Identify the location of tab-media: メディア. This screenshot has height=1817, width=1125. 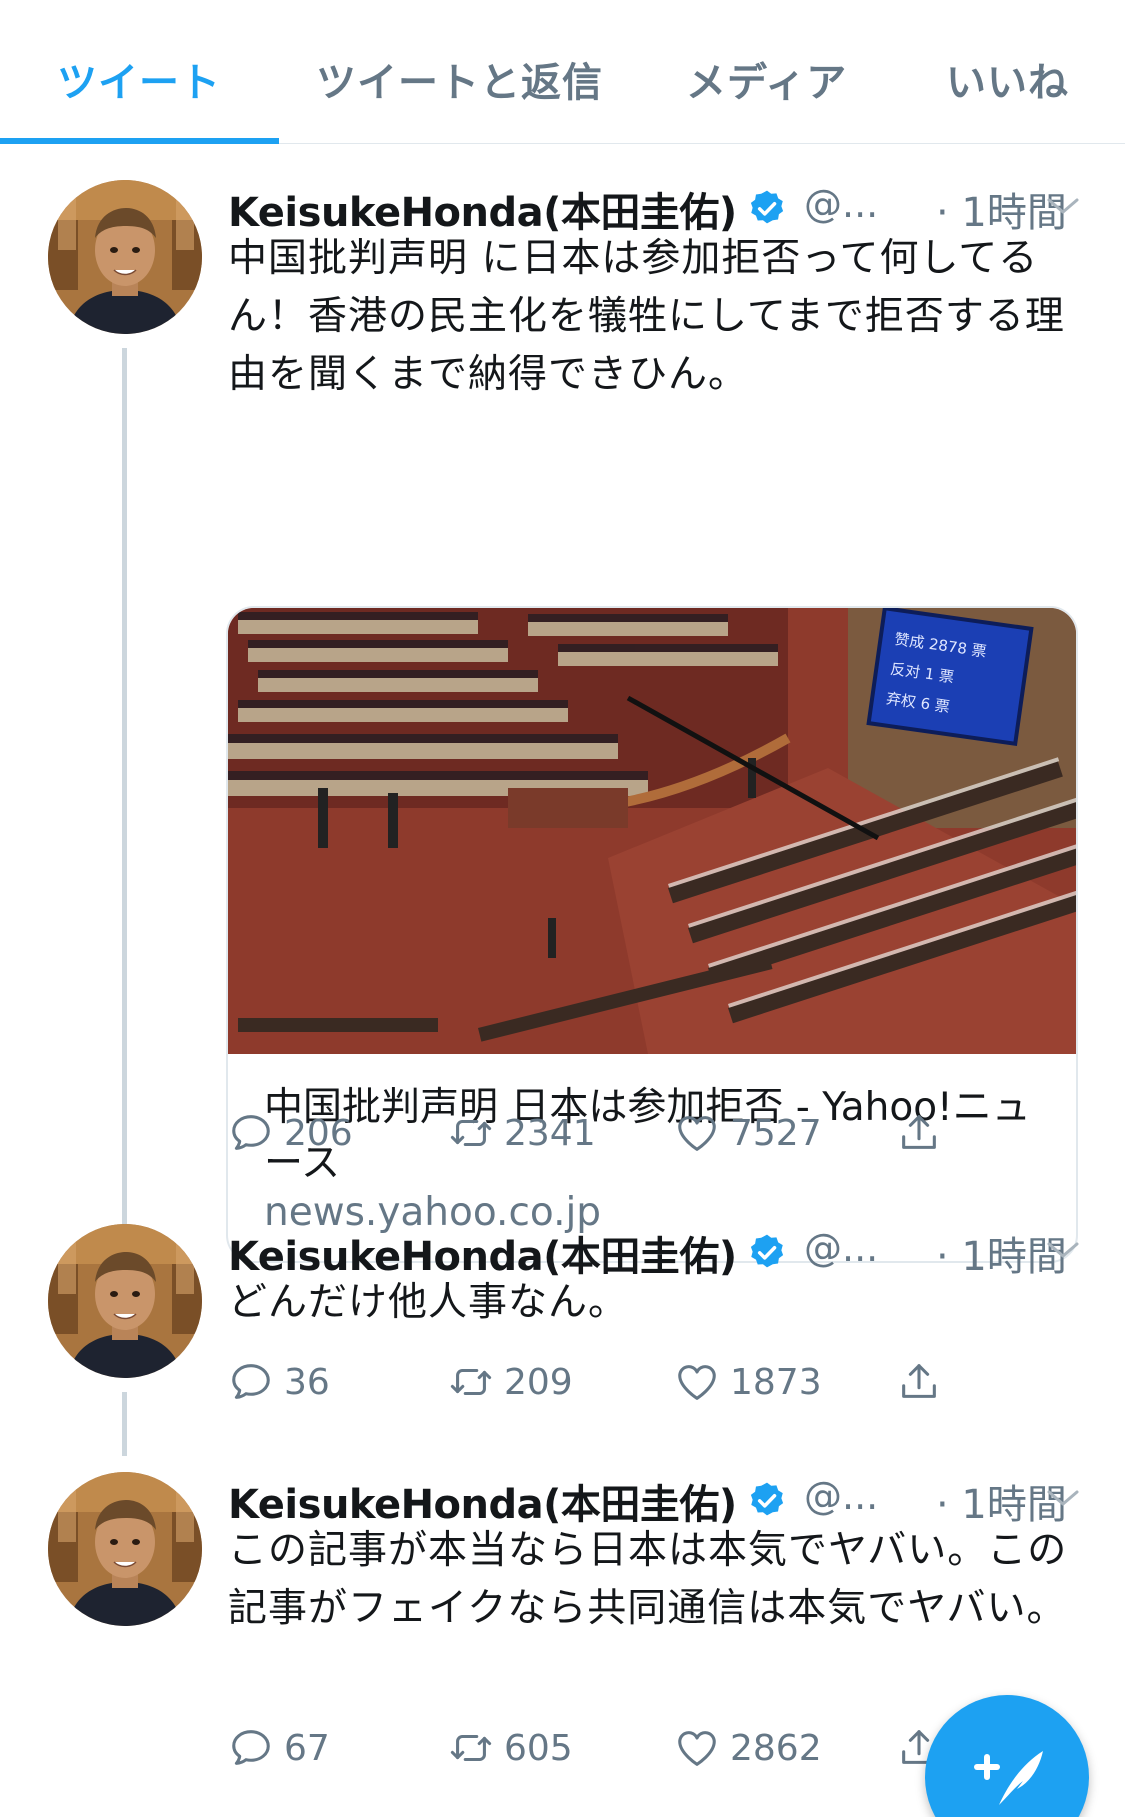
(766, 79).